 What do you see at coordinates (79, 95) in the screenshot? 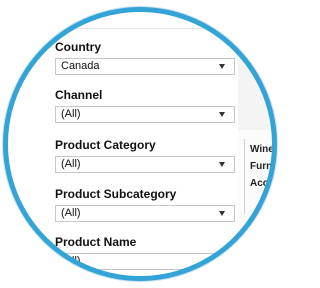
I see `filter-label: Channel` at bounding box center [79, 95].